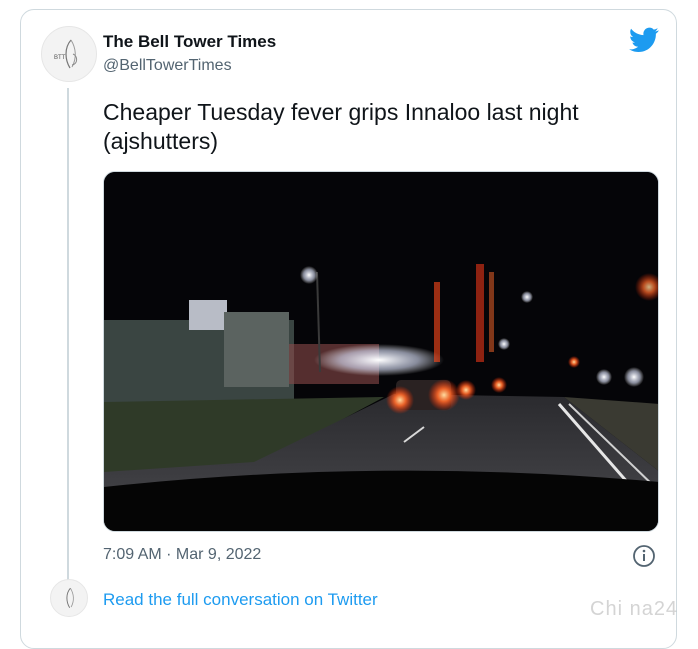 This screenshot has width=698, height=649. Describe the element at coordinates (634, 609) in the screenshot. I see `watermark: Chi na24` at that location.